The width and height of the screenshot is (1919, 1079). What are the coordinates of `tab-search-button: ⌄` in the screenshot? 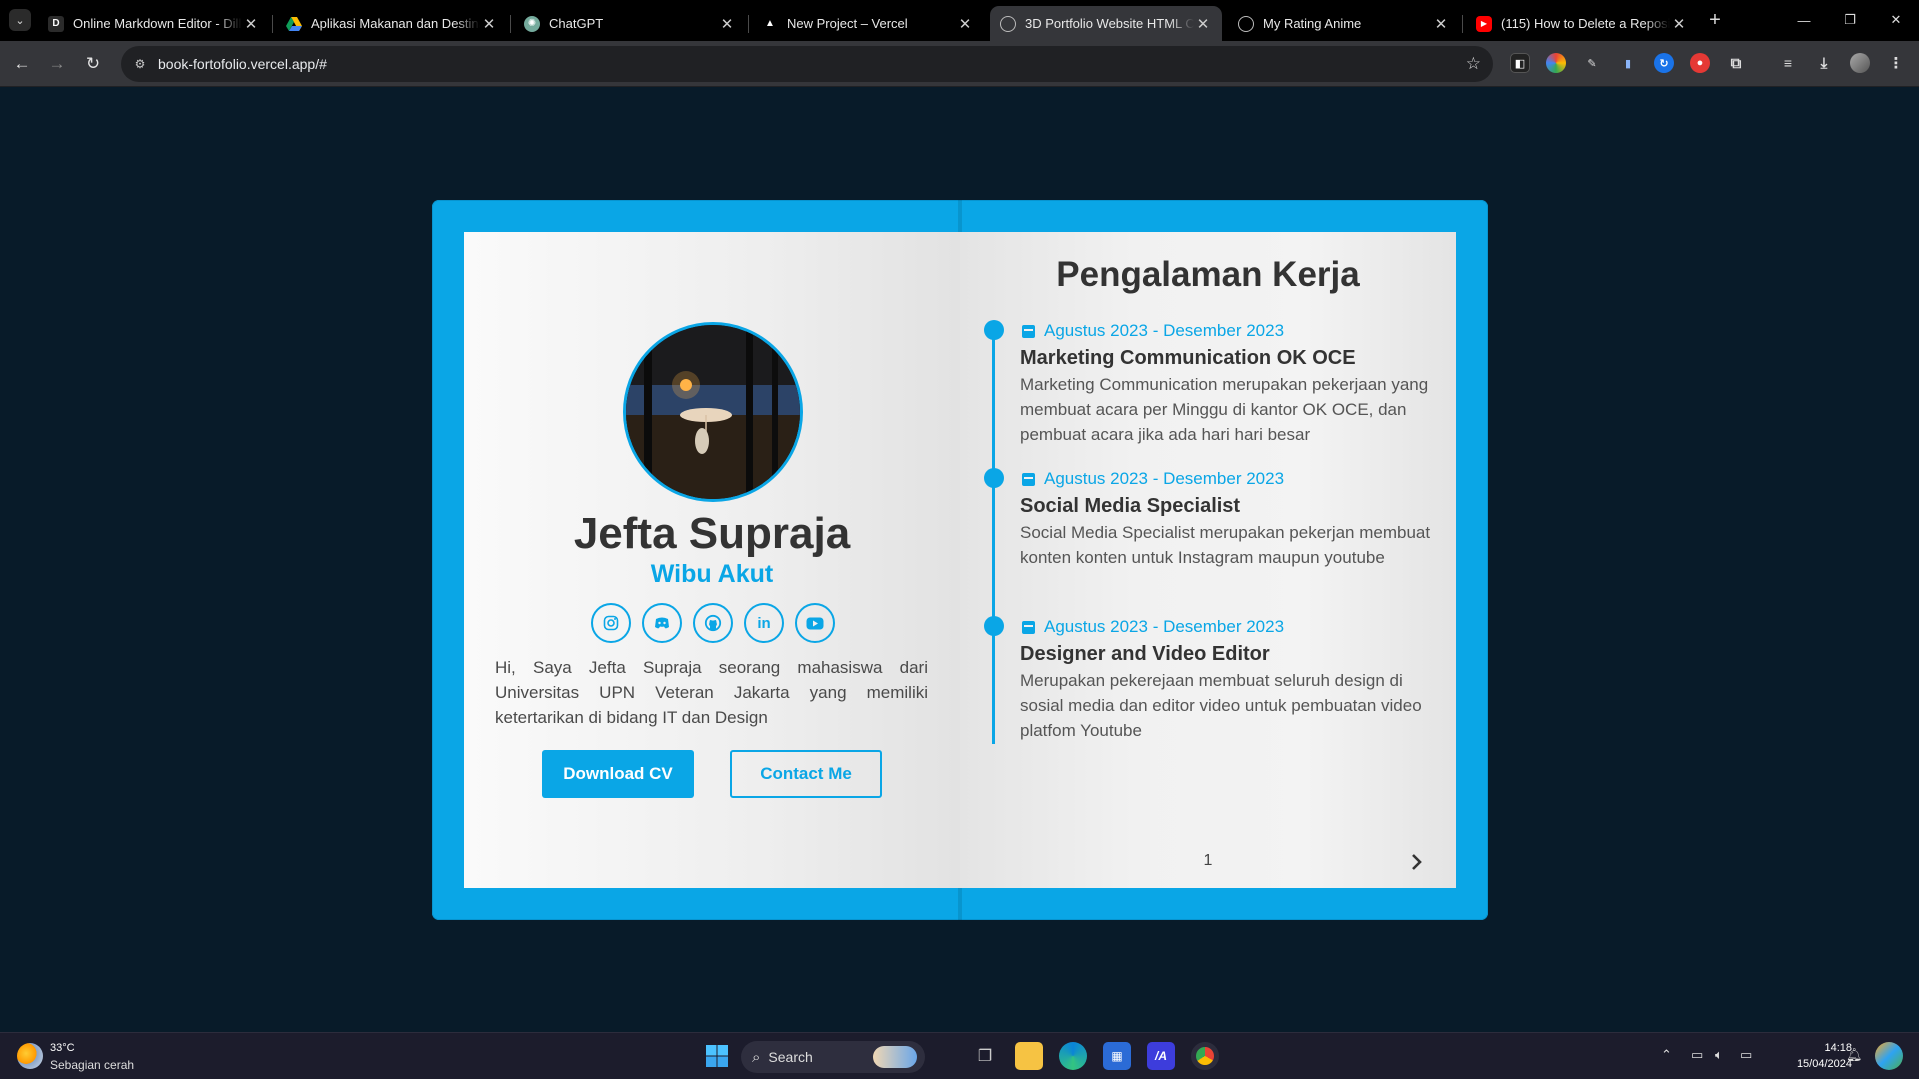 It's located at (20, 20).